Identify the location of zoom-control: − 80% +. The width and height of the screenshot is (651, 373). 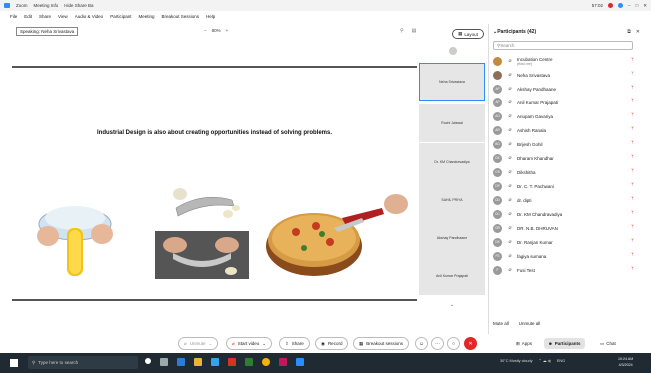
(216, 30).